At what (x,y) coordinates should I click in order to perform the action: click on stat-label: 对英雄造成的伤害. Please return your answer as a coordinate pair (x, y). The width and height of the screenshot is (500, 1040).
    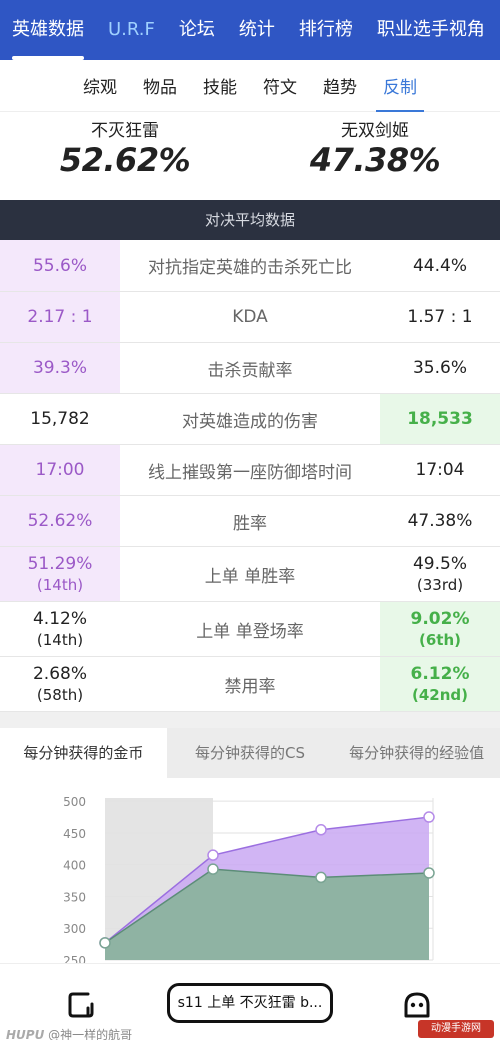
    Looking at the image, I should click on (250, 421).